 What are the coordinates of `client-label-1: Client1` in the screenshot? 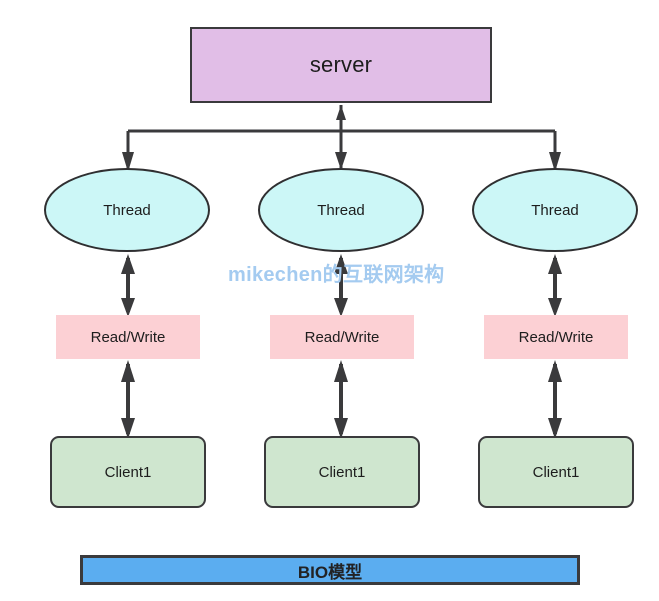 It's located at (128, 472).